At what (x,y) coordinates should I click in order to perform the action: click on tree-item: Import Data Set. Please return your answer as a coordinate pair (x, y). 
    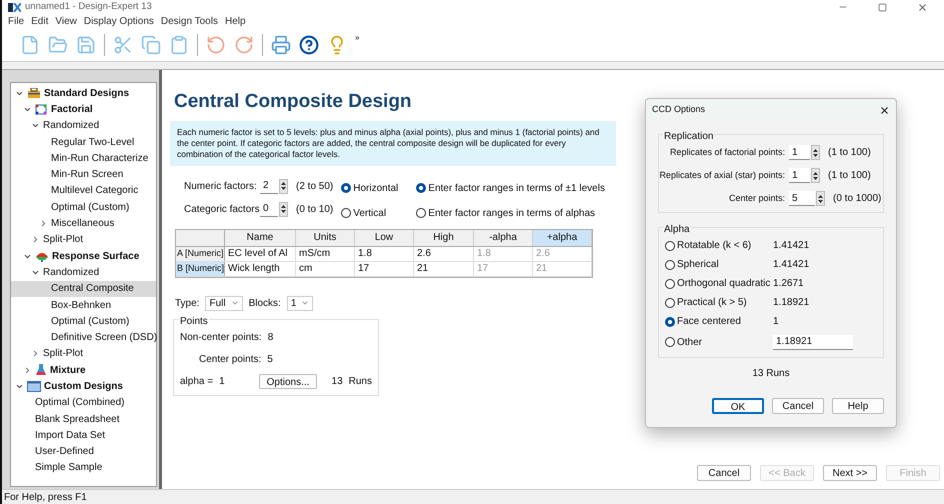
    Looking at the image, I should click on (83, 435).